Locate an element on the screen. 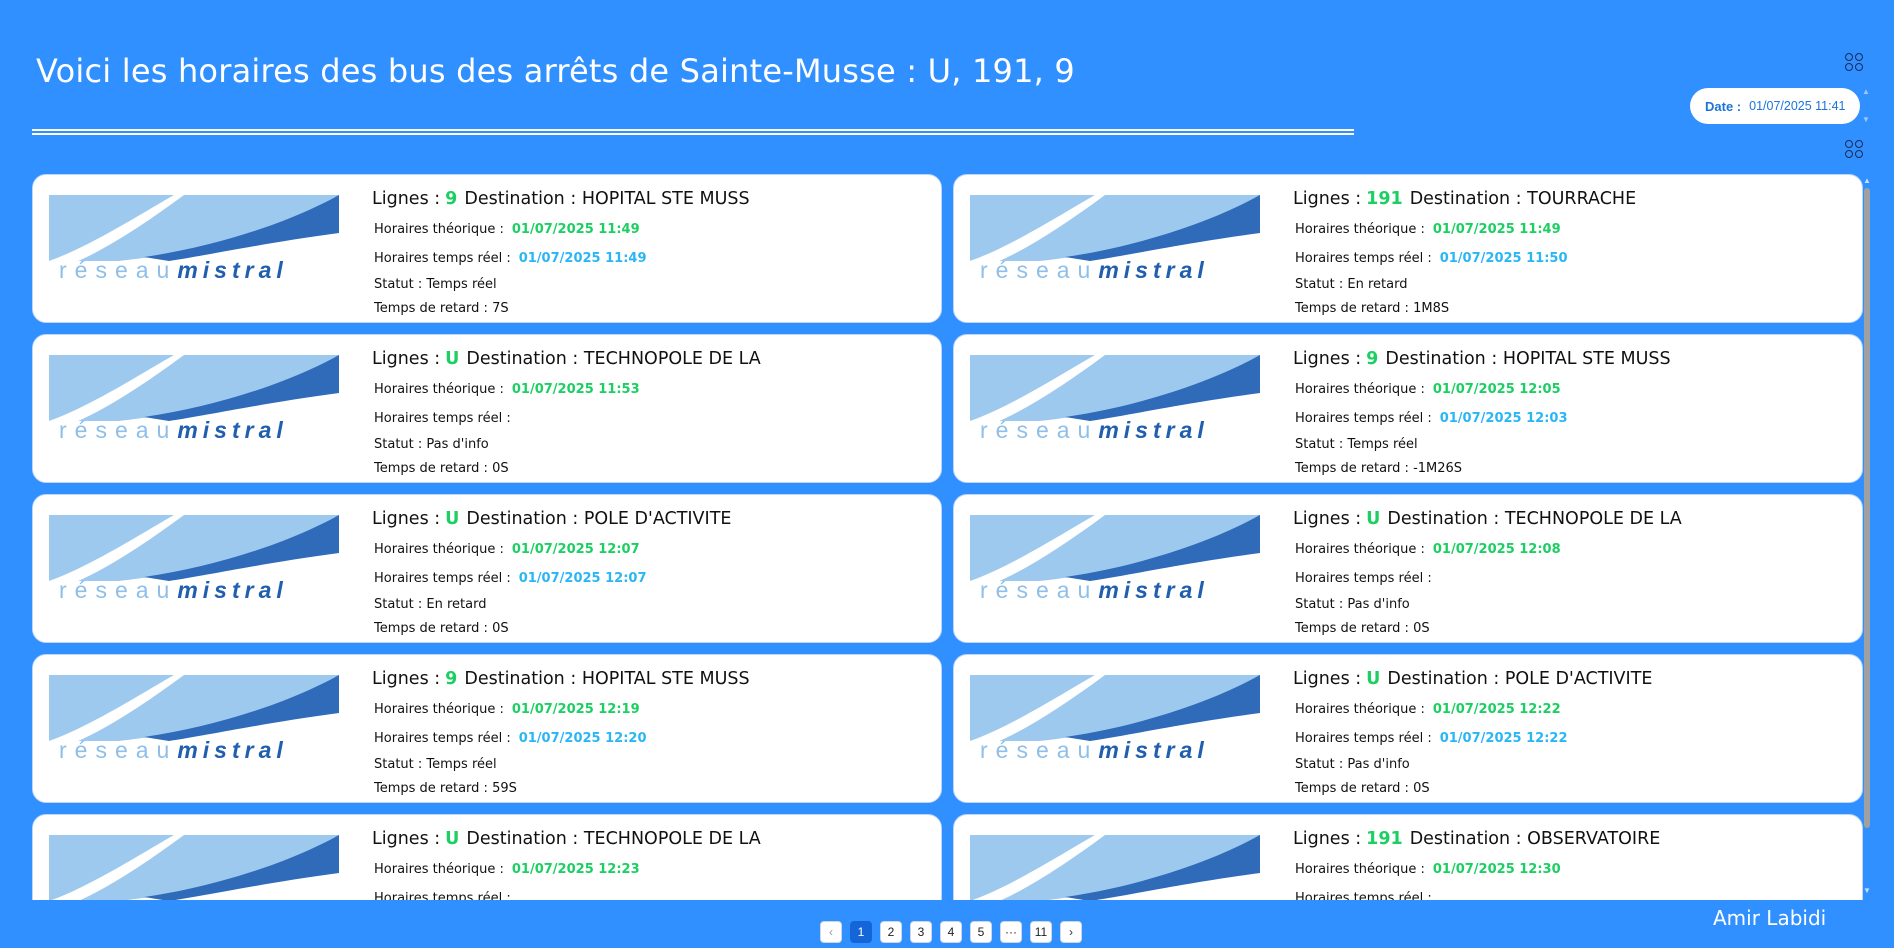  prev-page-button: ‹ is located at coordinates (831, 932).